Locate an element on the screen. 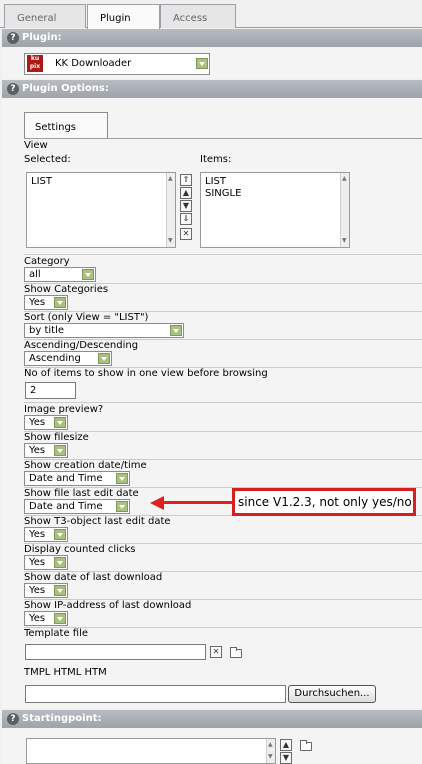 This screenshot has width=422, height=764. annotation-arrowhead is located at coordinates (157, 503).